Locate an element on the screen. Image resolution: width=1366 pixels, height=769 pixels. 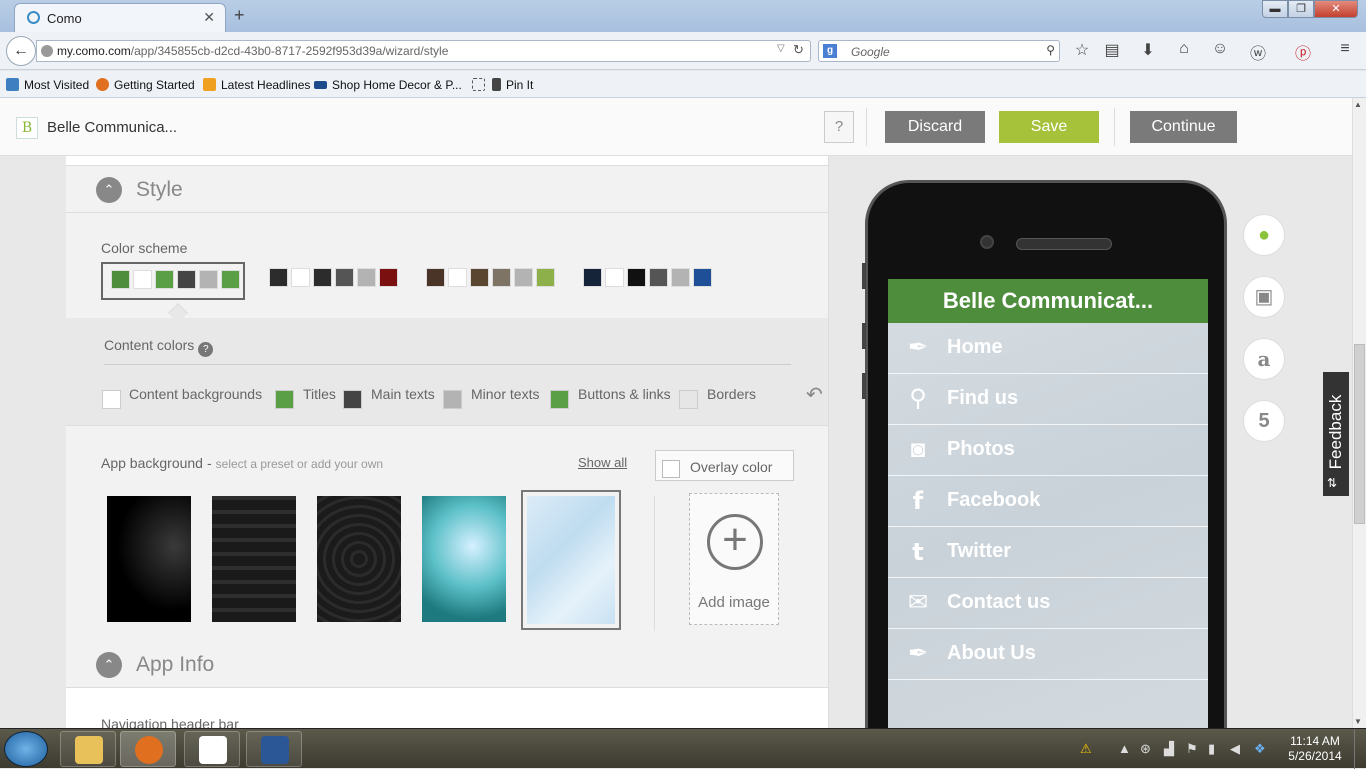
tab-close-icon: ✕ is located at coordinates (209, 17).